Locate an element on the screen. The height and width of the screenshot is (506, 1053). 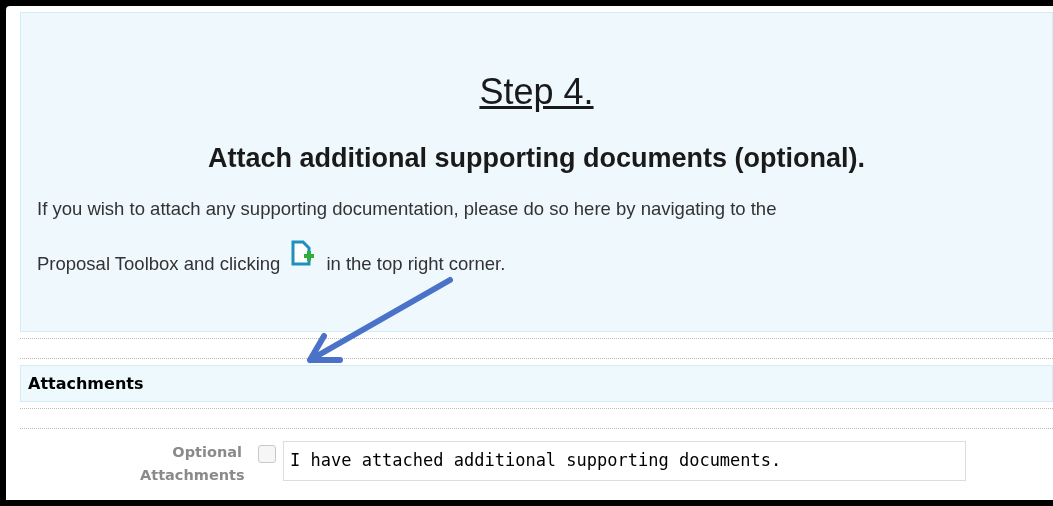
step-title: Step 4. is located at coordinates (536, 92).